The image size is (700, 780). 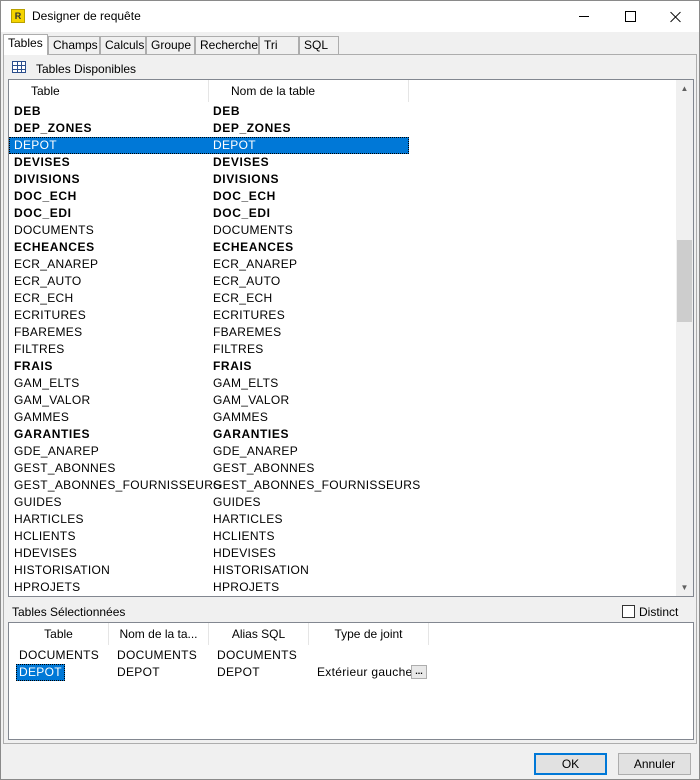 I want to click on table-row-code: DEVISES, so click(x=42, y=162).